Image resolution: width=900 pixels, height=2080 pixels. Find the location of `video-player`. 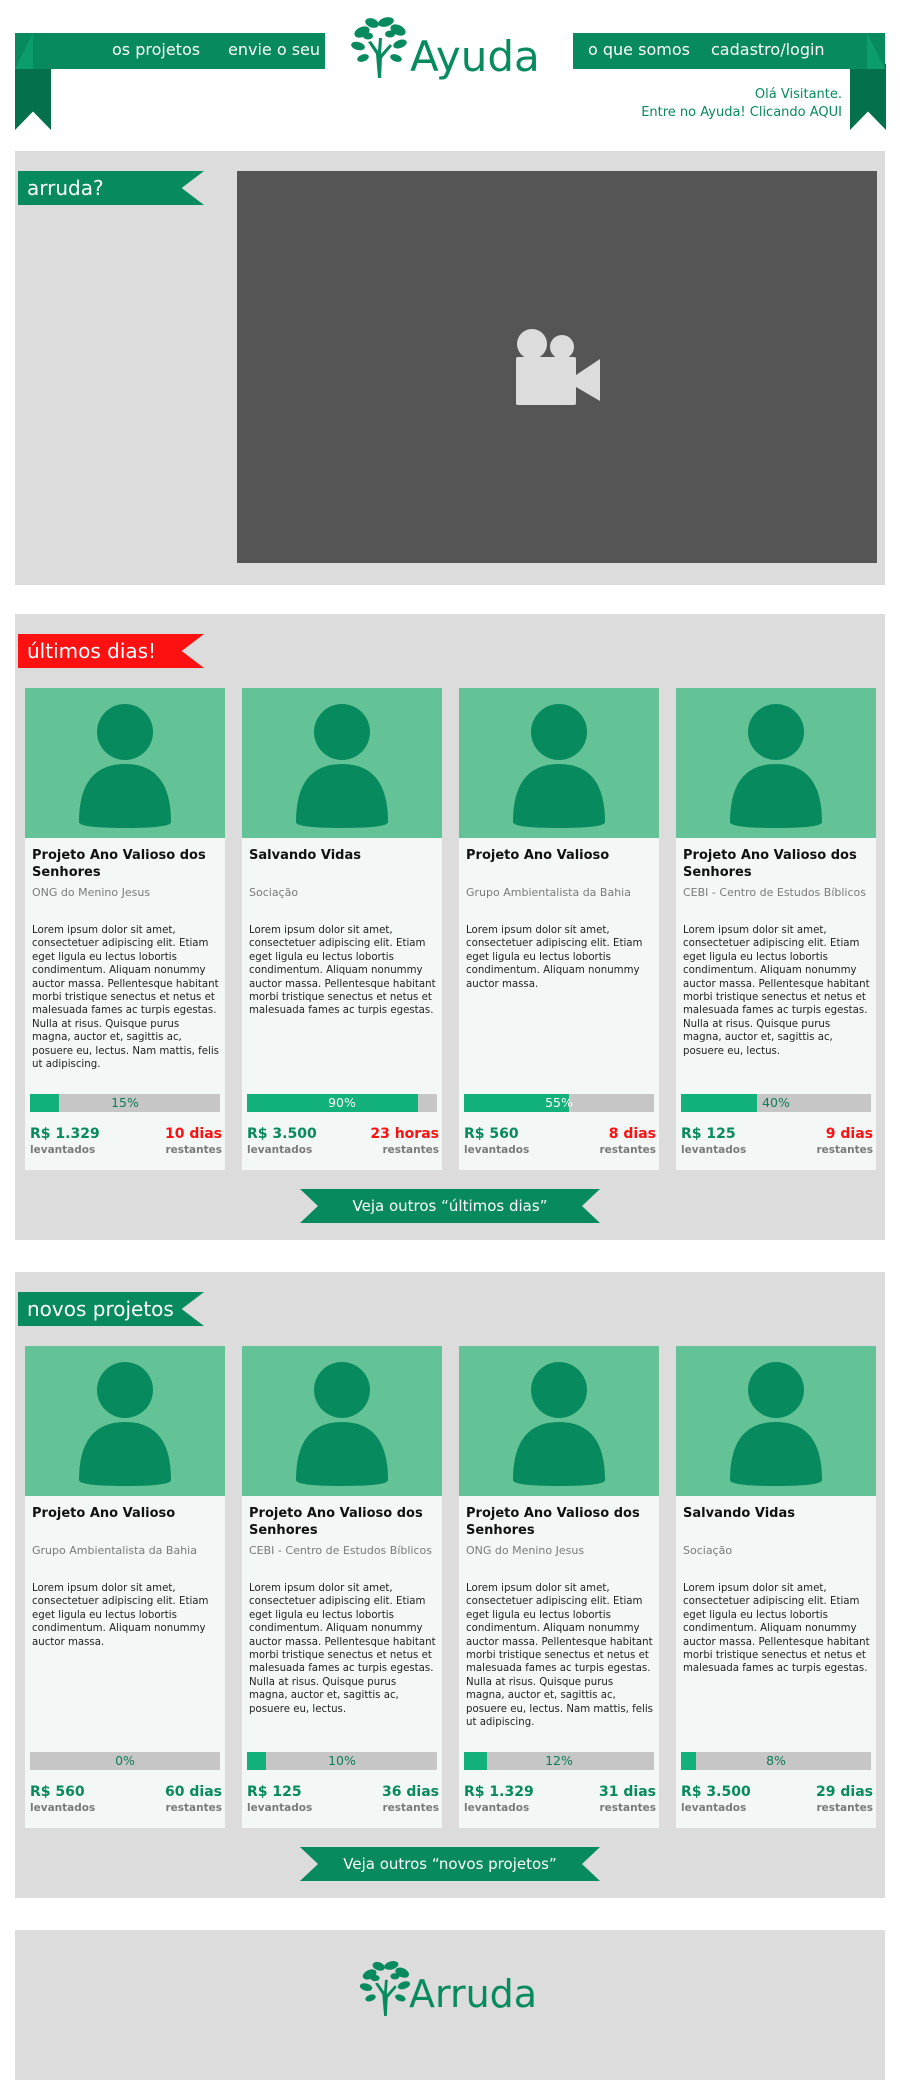

video-player is located at coordinates (557, 367).